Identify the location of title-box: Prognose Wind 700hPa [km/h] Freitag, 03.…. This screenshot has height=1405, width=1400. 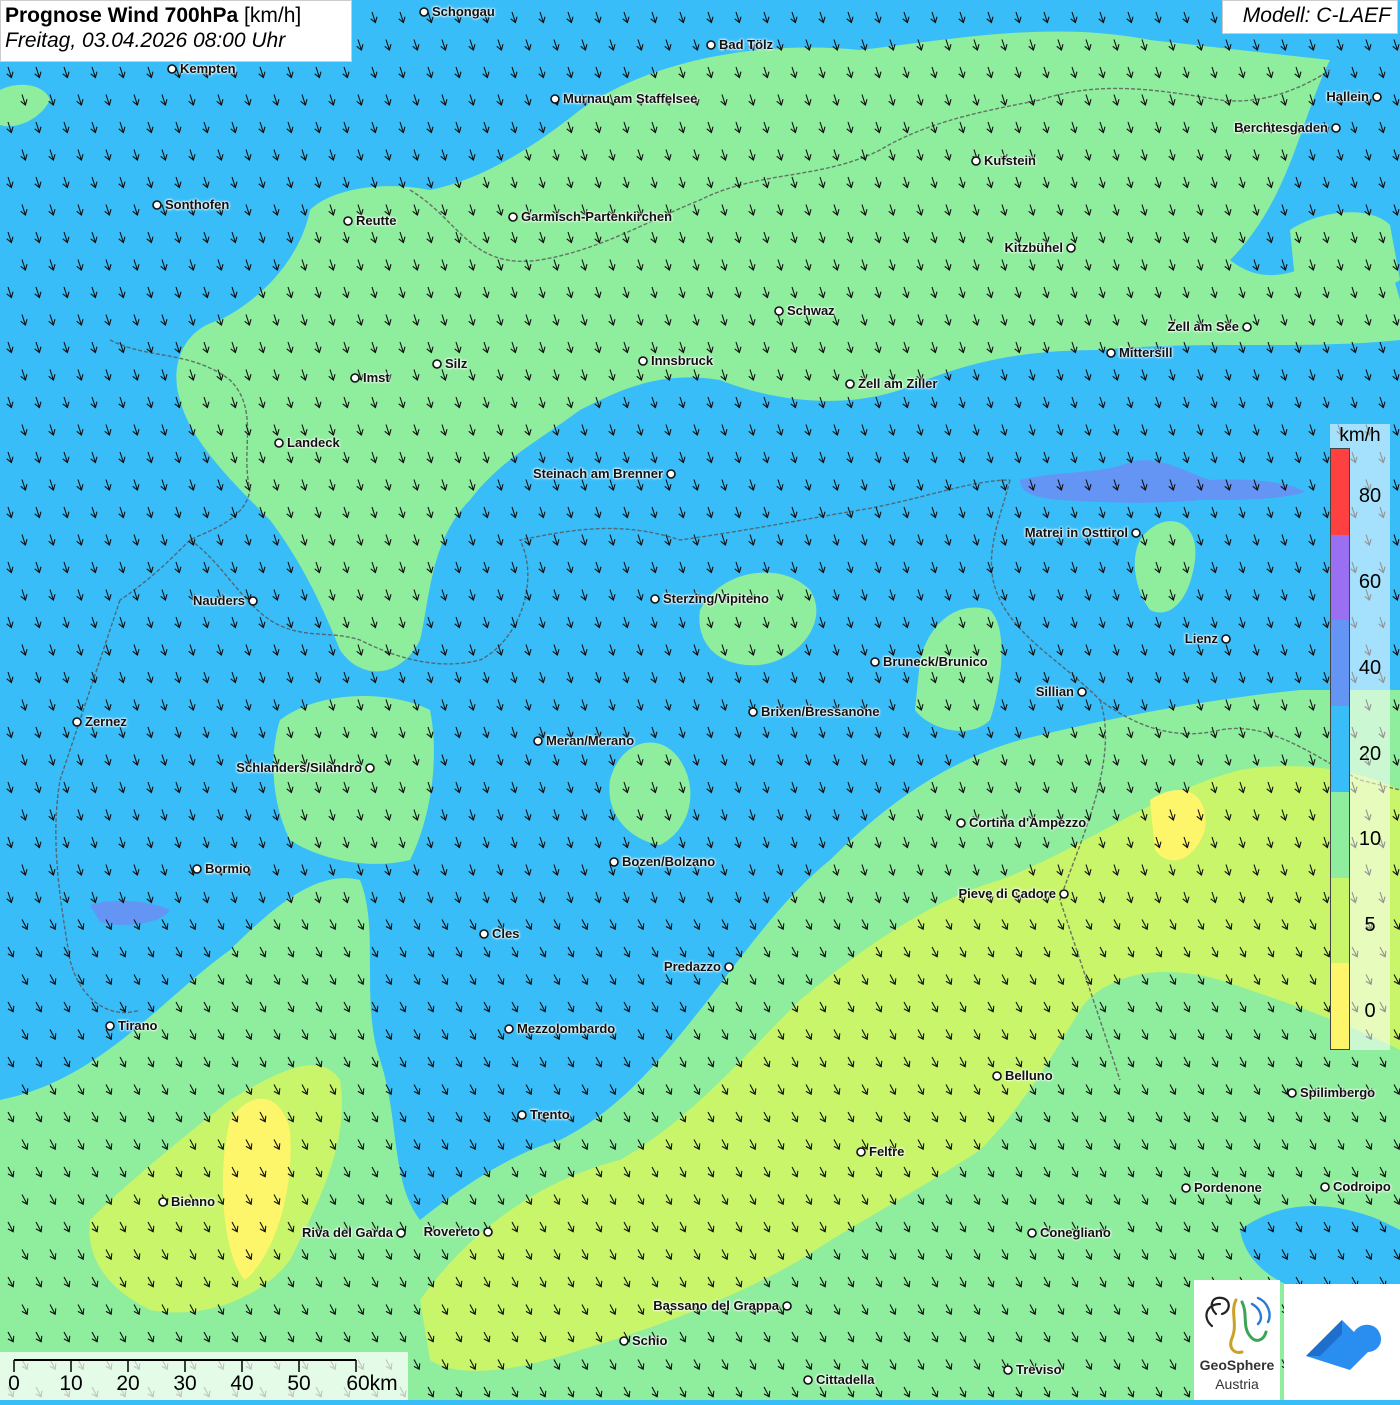
(176, 31).